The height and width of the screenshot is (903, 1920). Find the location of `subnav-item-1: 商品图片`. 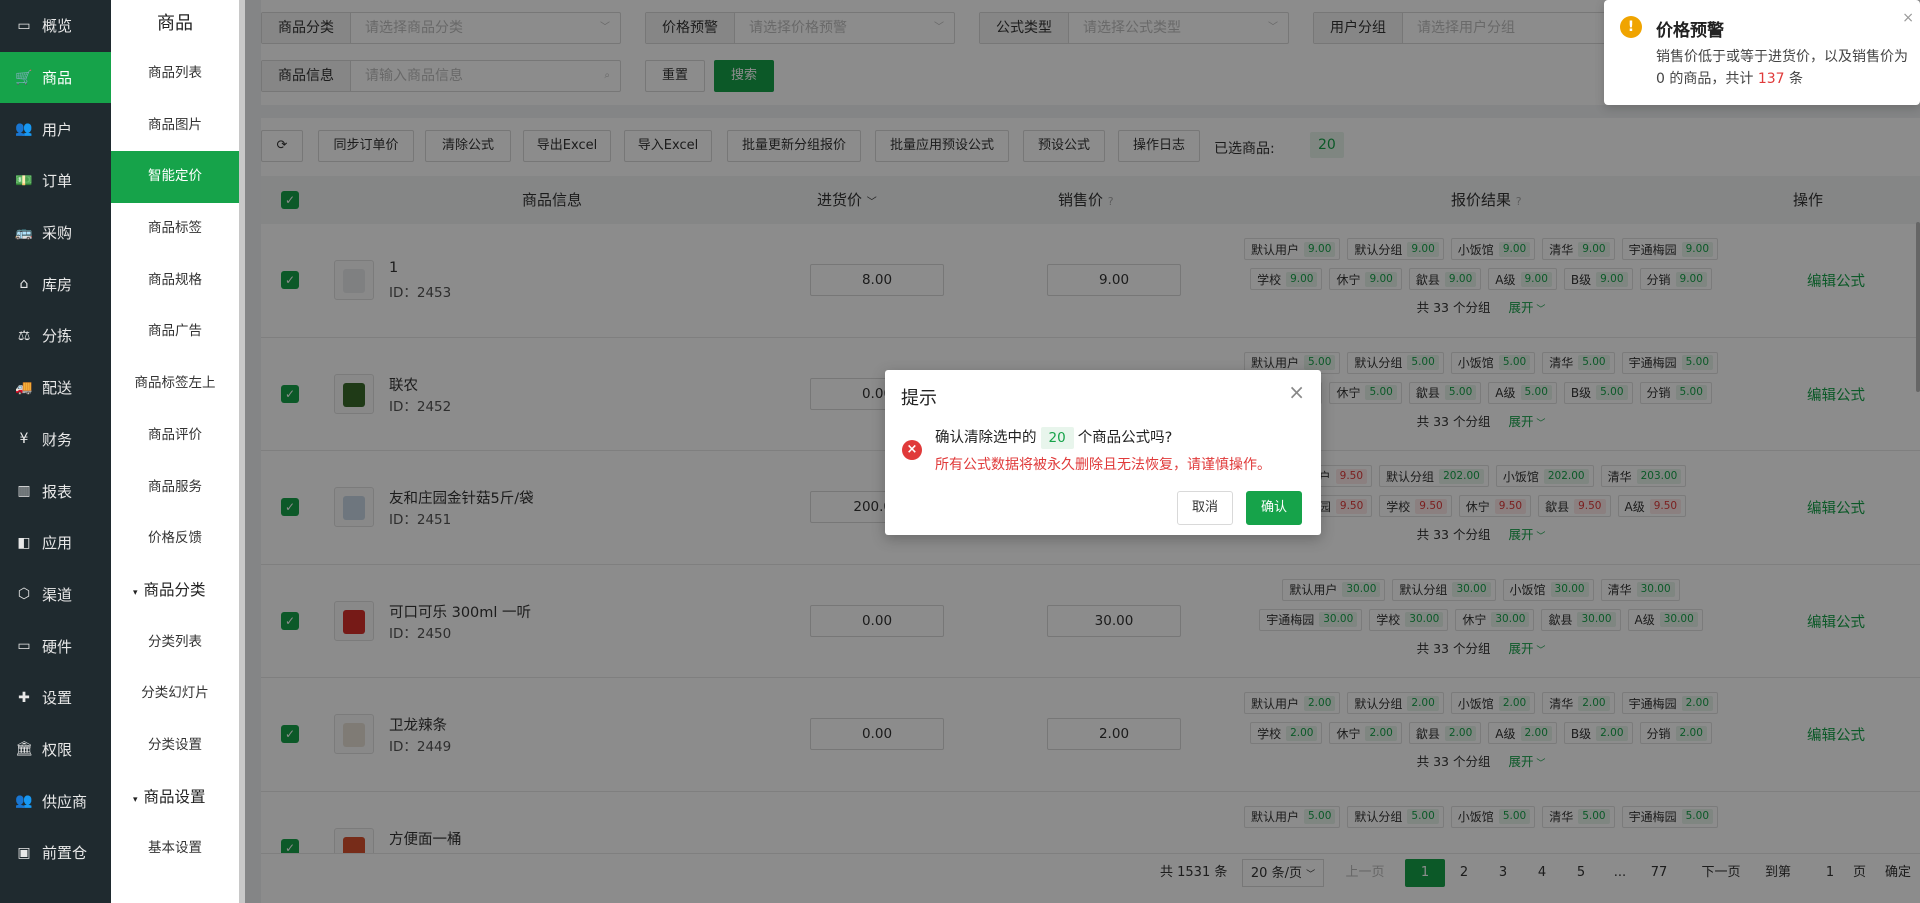

subnav-item-1: 商品图片 is located at coordinates (175, 126).